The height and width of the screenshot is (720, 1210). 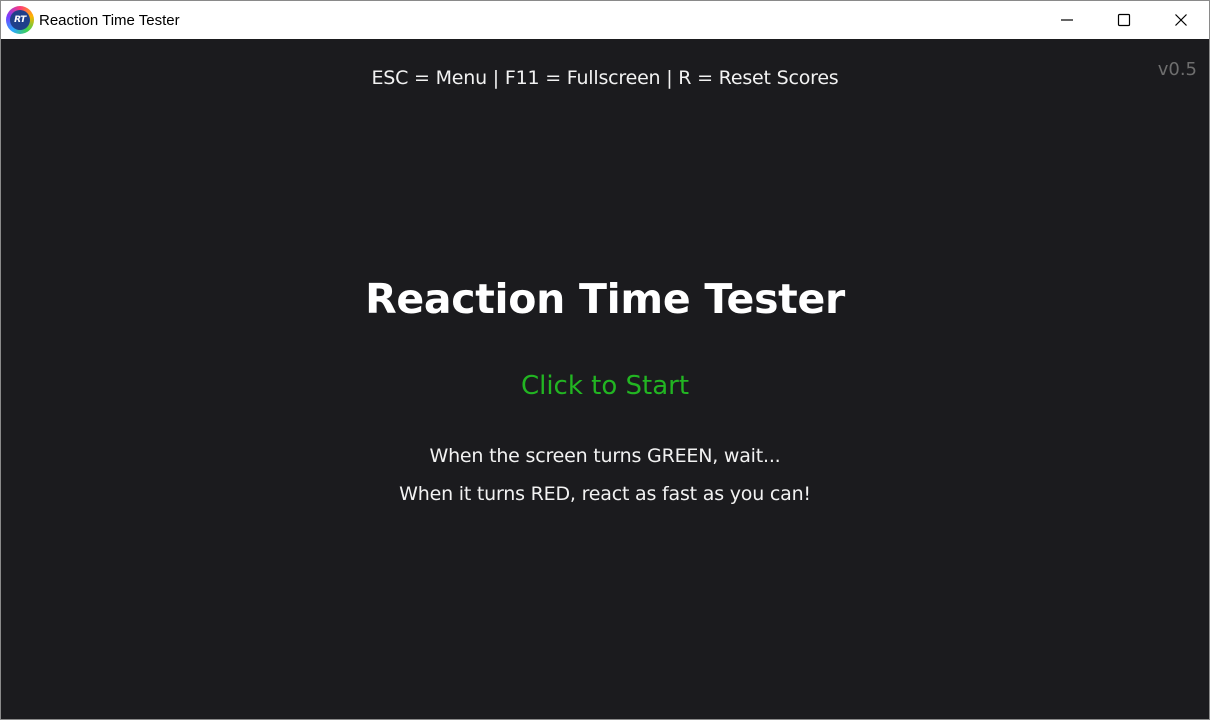 I want to click on window-controls, so click(x=1123, y=20).